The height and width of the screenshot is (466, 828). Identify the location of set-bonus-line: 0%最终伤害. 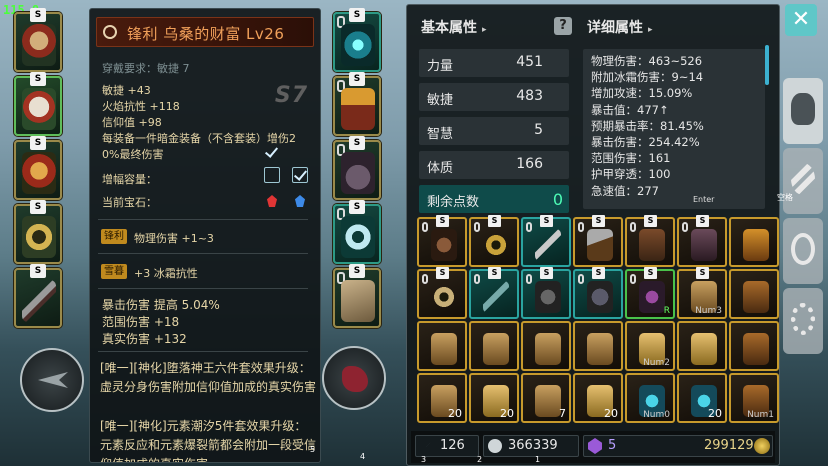
(133, 154).